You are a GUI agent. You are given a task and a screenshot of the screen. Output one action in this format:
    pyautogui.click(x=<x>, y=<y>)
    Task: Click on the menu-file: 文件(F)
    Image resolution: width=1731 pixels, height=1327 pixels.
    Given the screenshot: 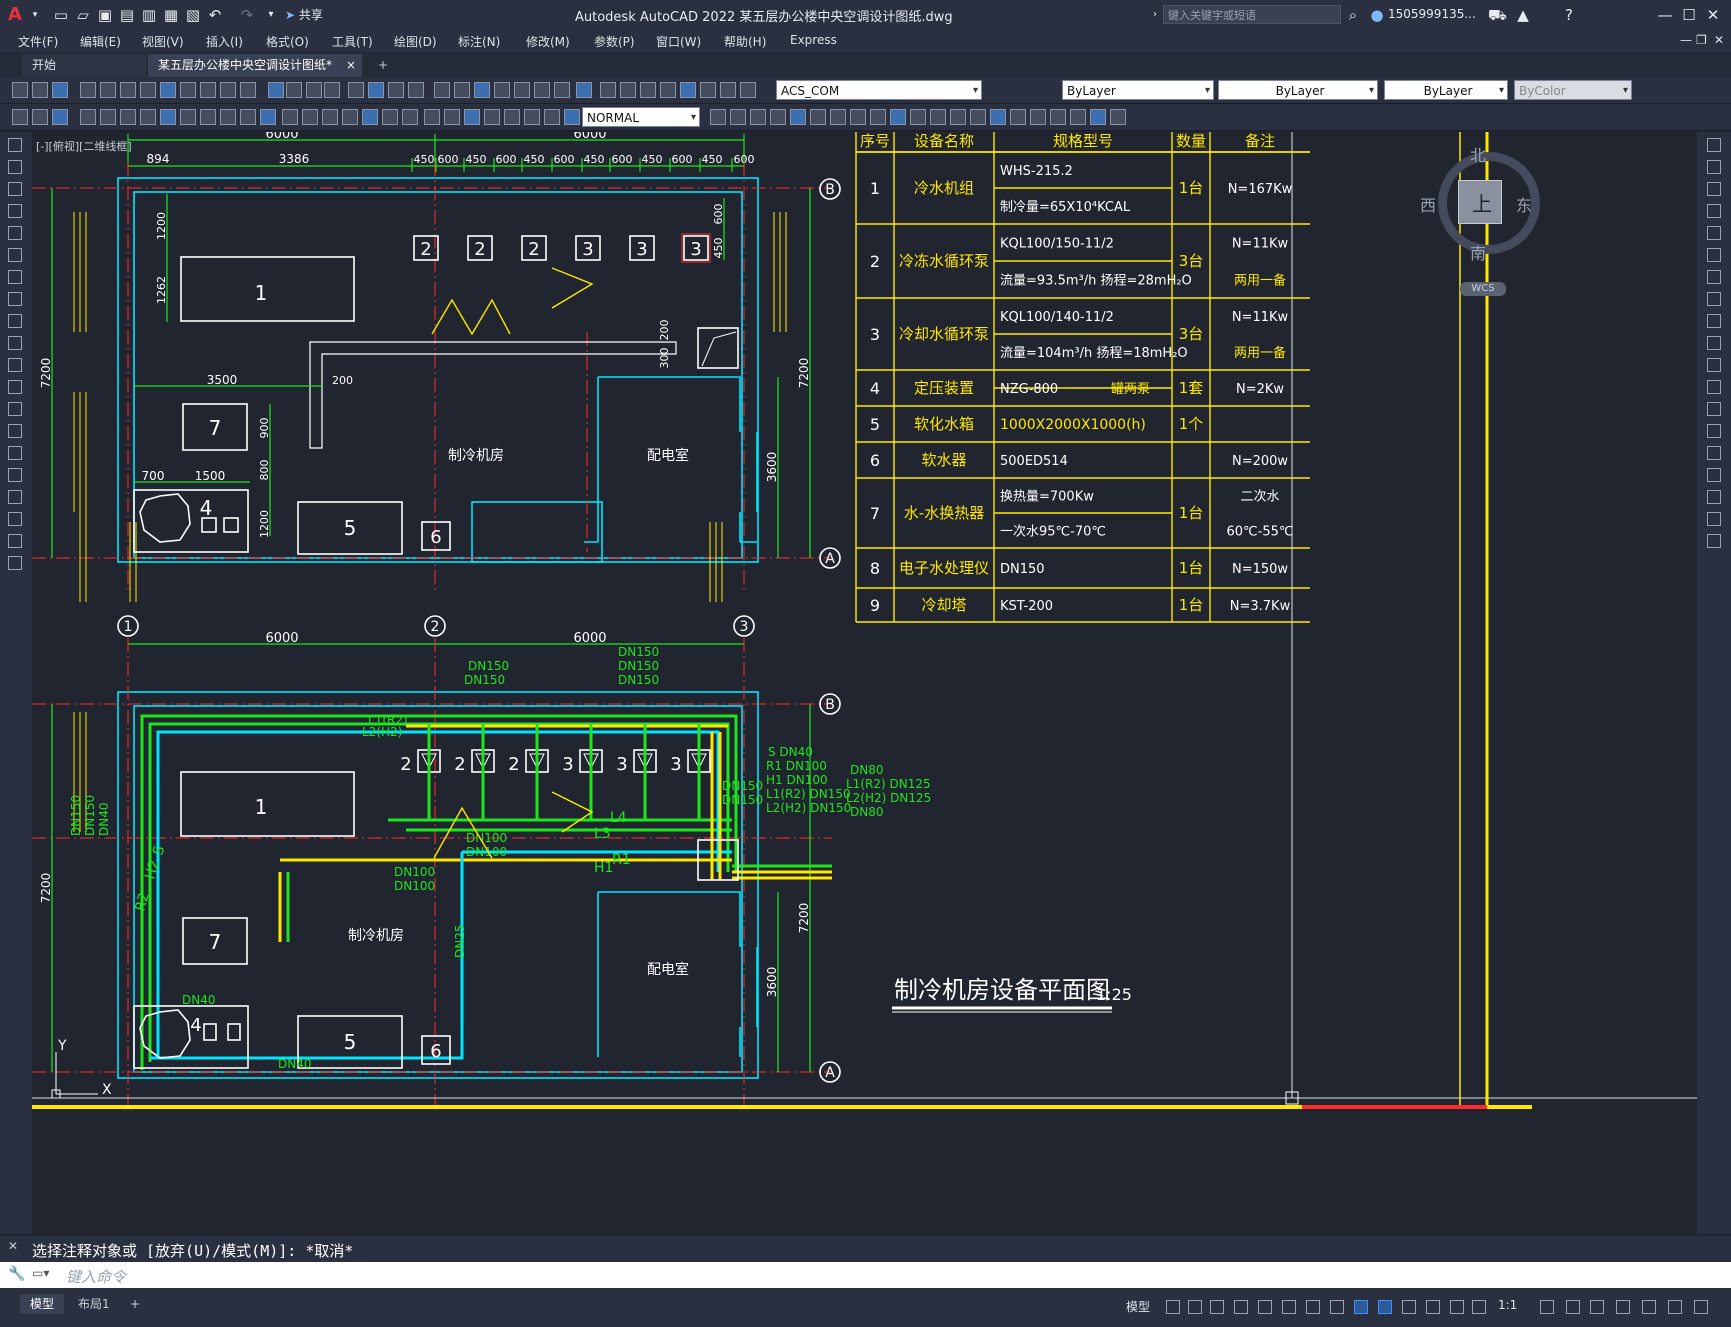 What is the action you would take?
    pyautogui.click(x=38, y=41)
    